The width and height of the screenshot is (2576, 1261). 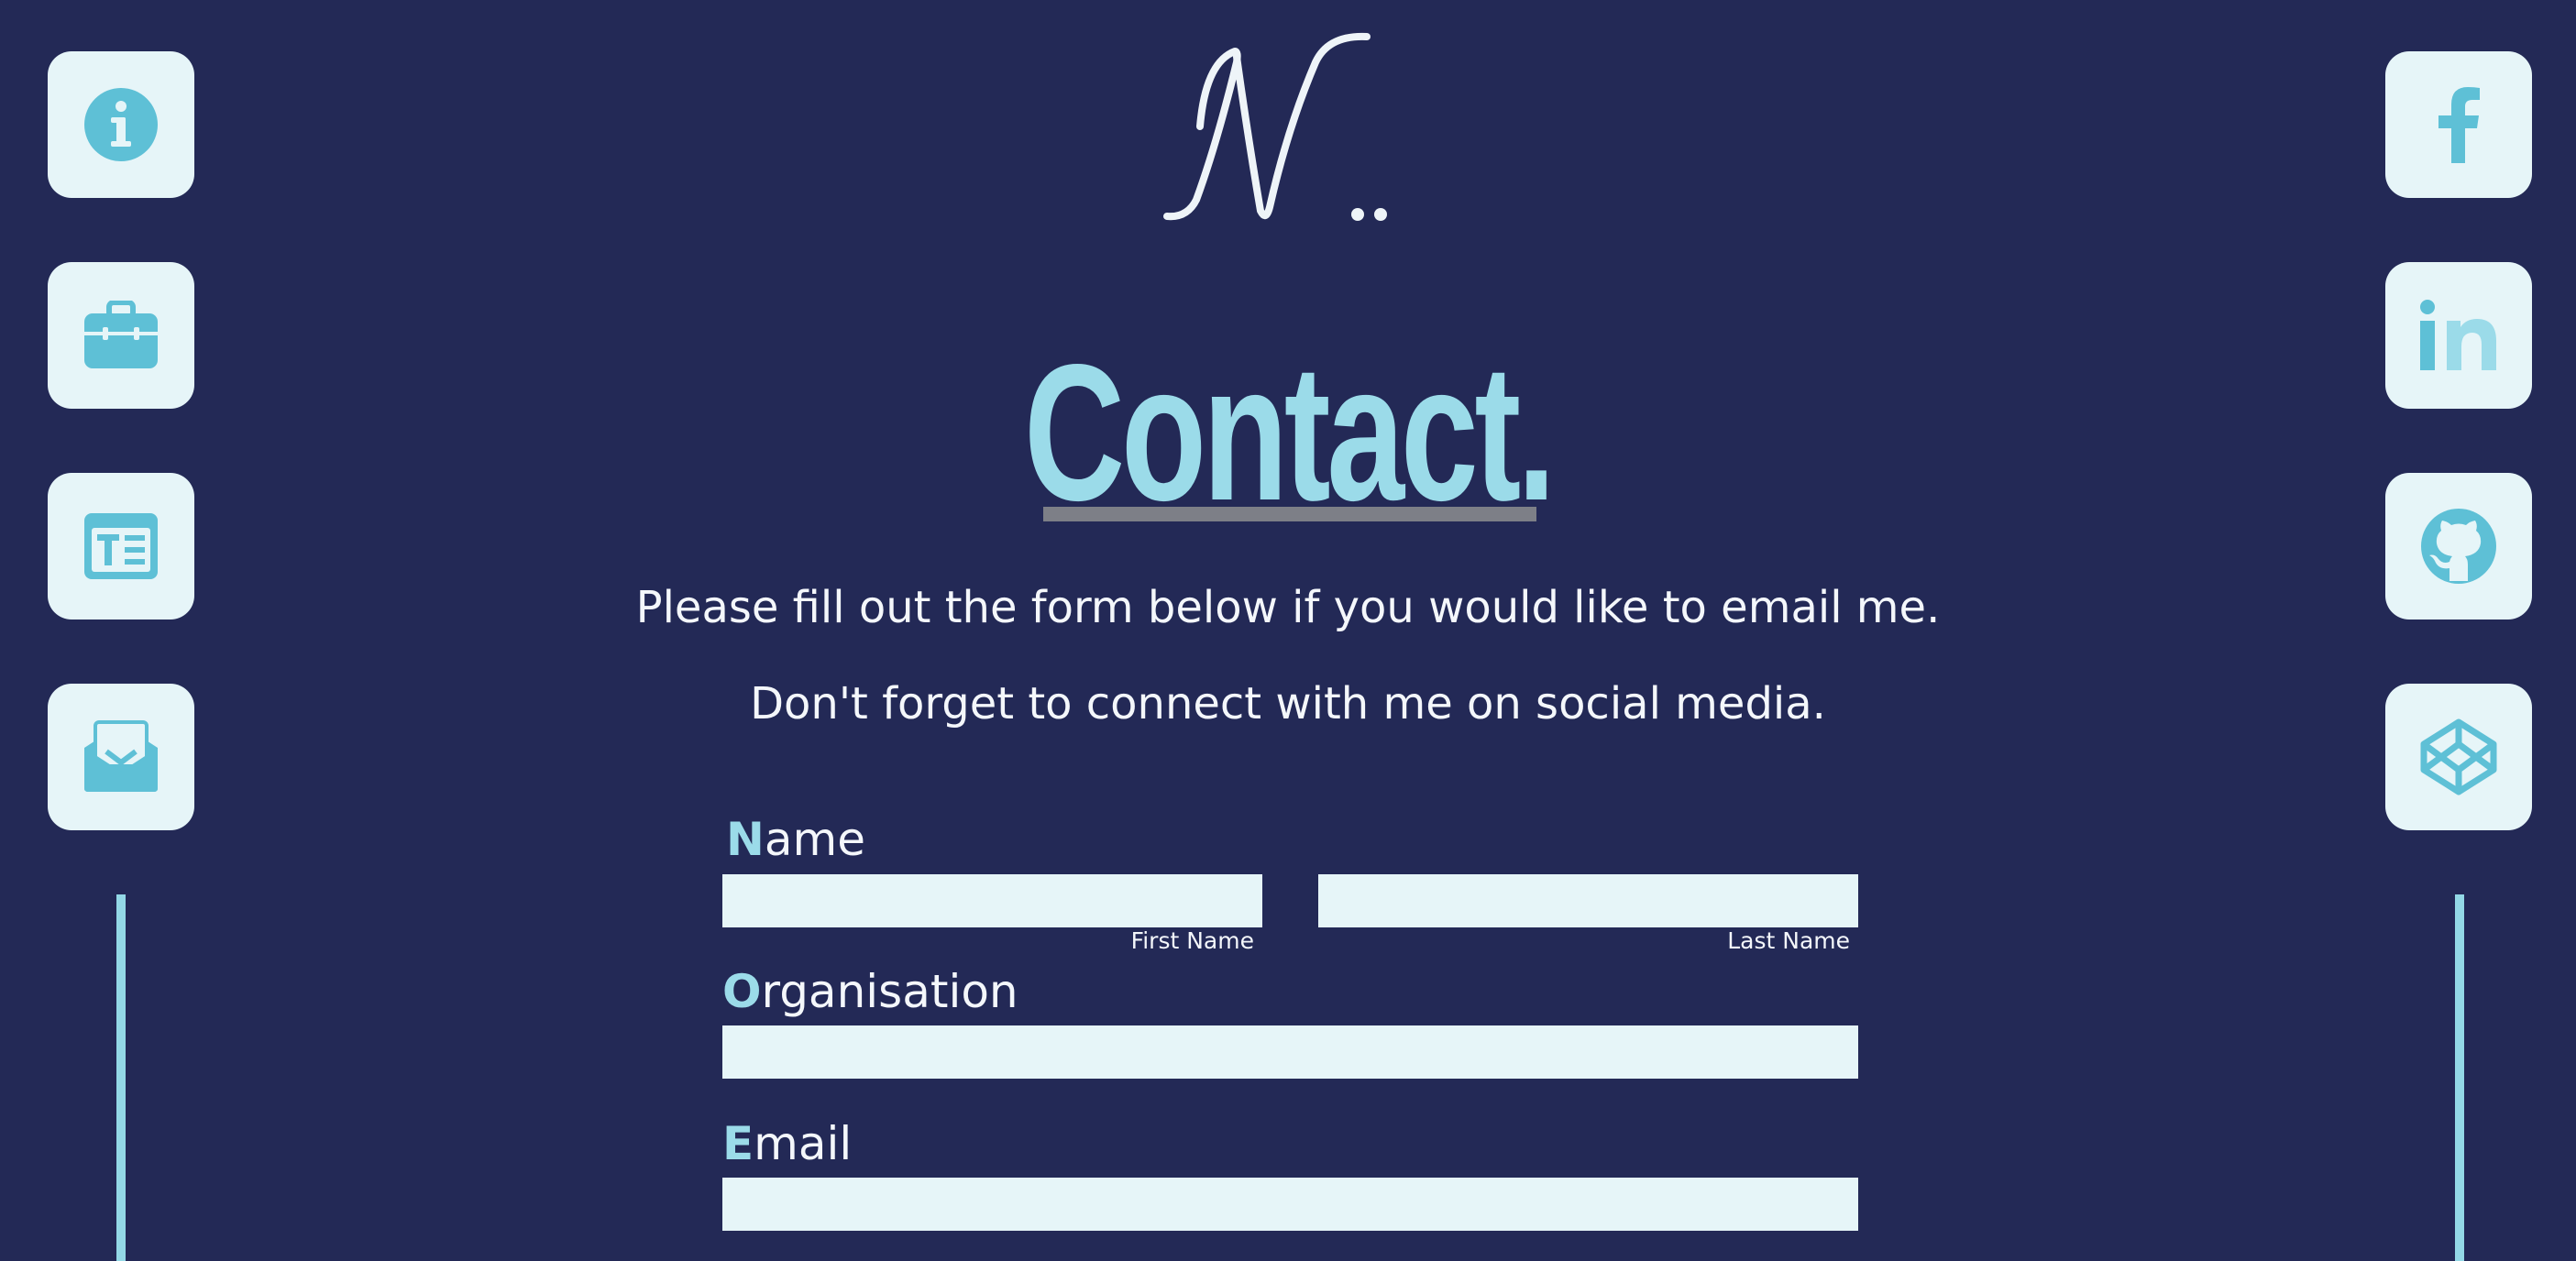 I want to click on last-name-caption: Last Name, so click(x=1789, y=940).